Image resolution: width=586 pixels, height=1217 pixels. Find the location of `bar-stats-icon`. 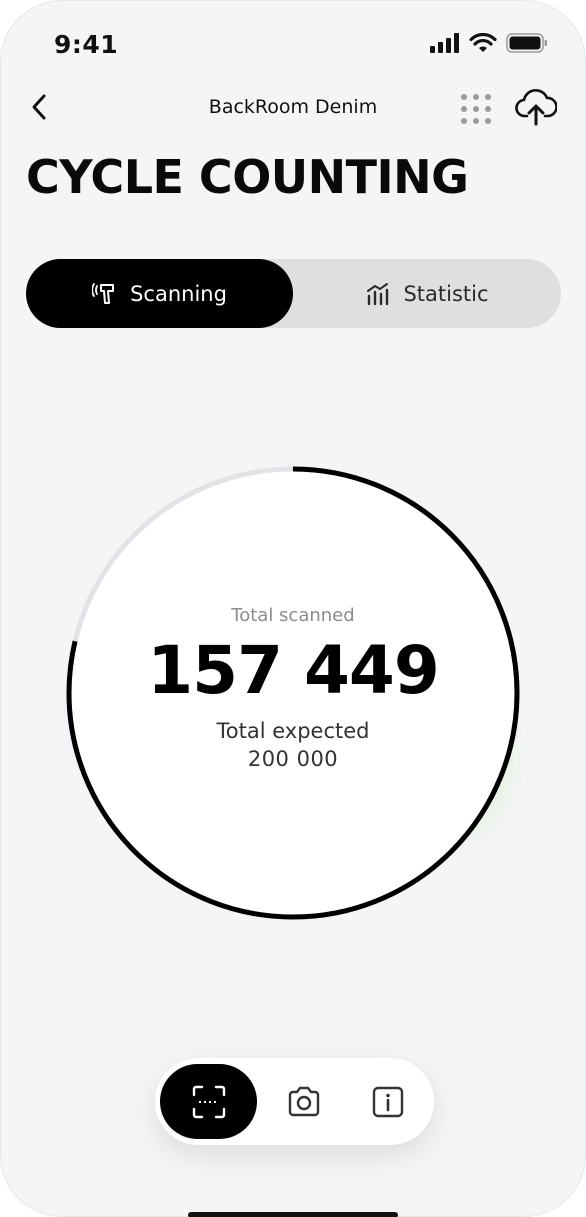

bar-stats-icon is located at coordinates (378, 293).